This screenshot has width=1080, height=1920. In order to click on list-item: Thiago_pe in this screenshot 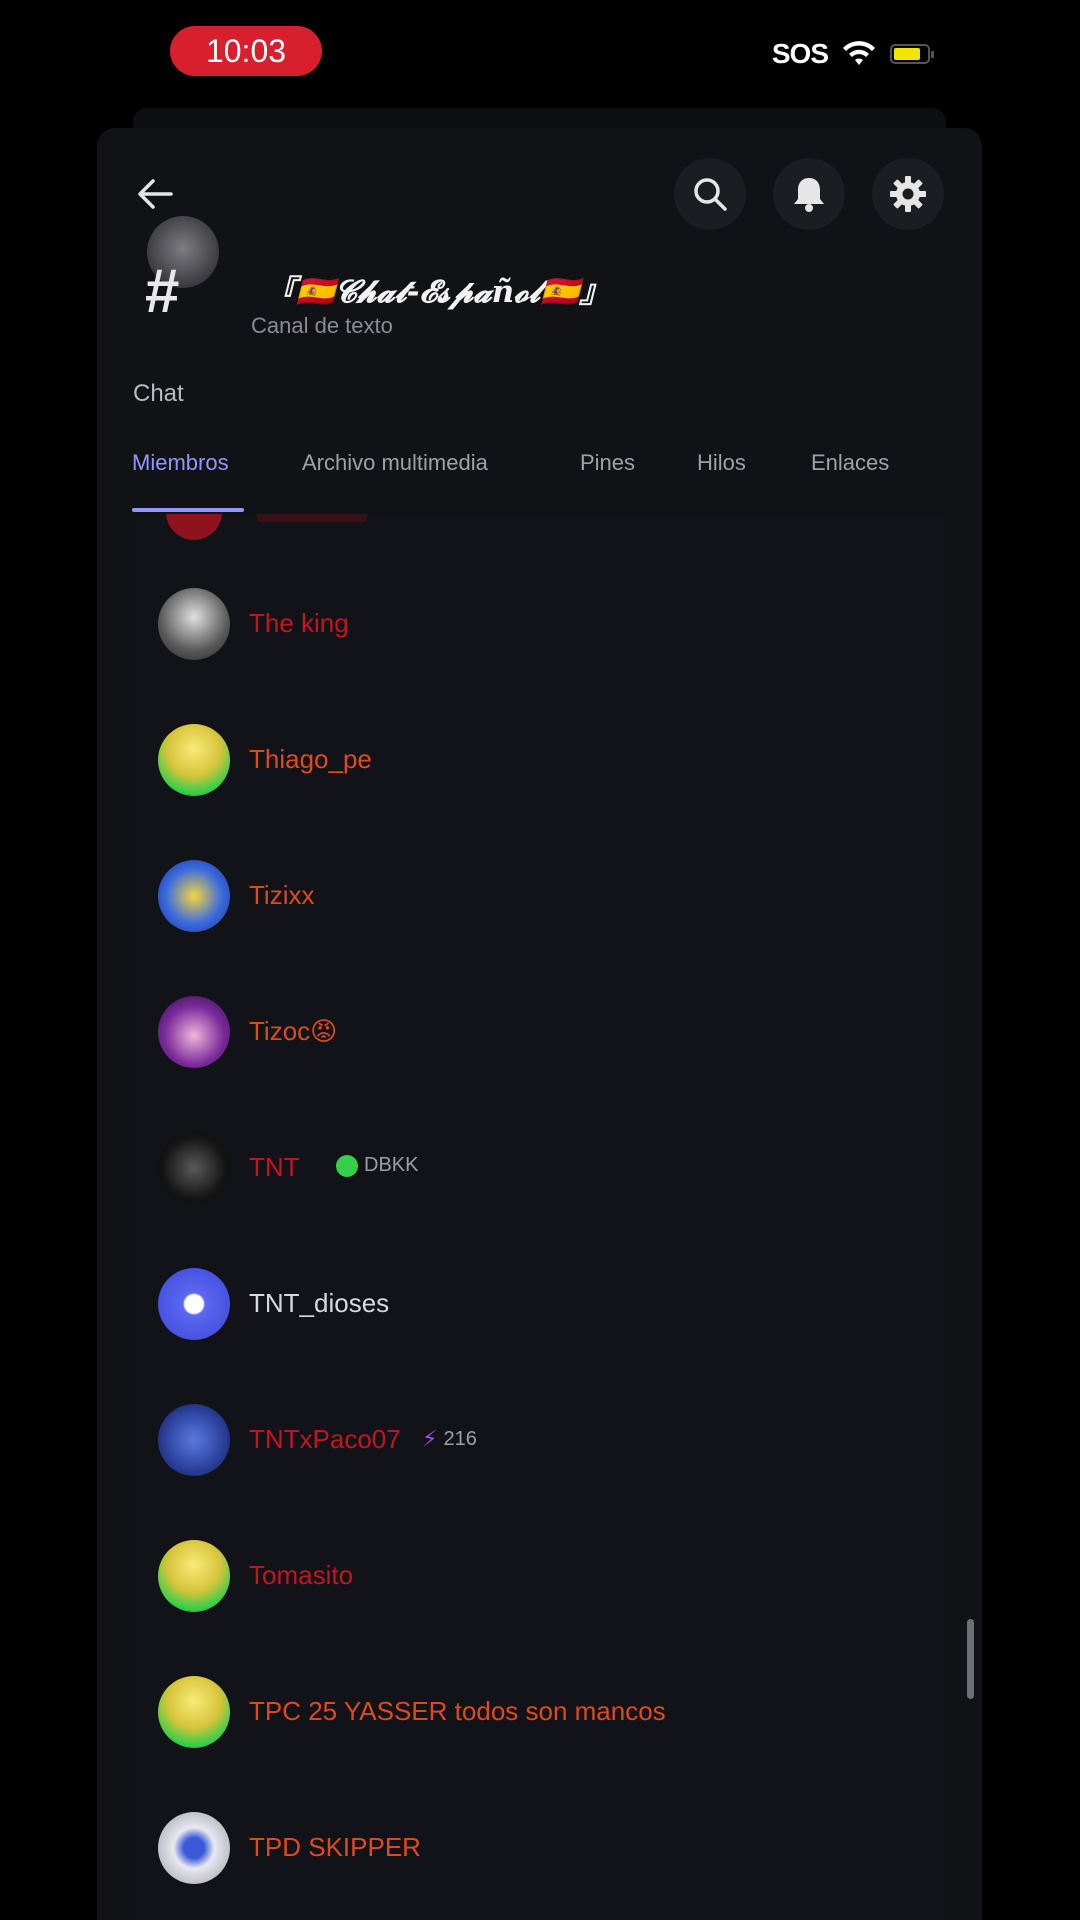, I will do `click(539, 760)`.